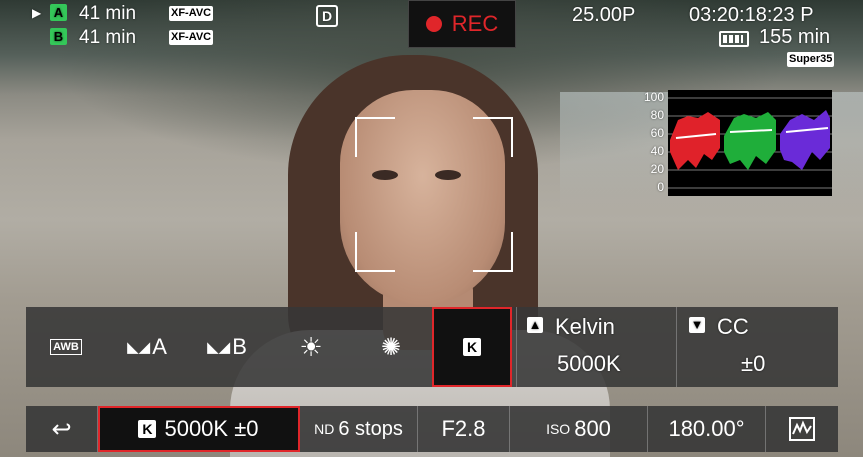 This screenshot has width=863, height=457. I want to click on nd-prefix: ND, so click(324, 429).